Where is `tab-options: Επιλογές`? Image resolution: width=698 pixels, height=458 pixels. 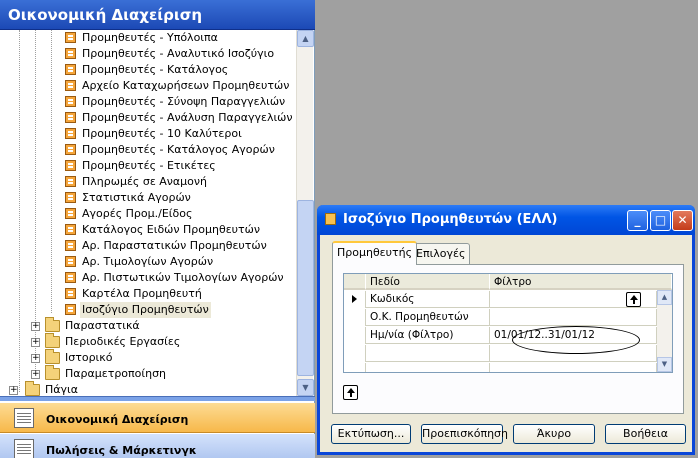 tab-options: Επιλογές is located at coordinates (441, 254).